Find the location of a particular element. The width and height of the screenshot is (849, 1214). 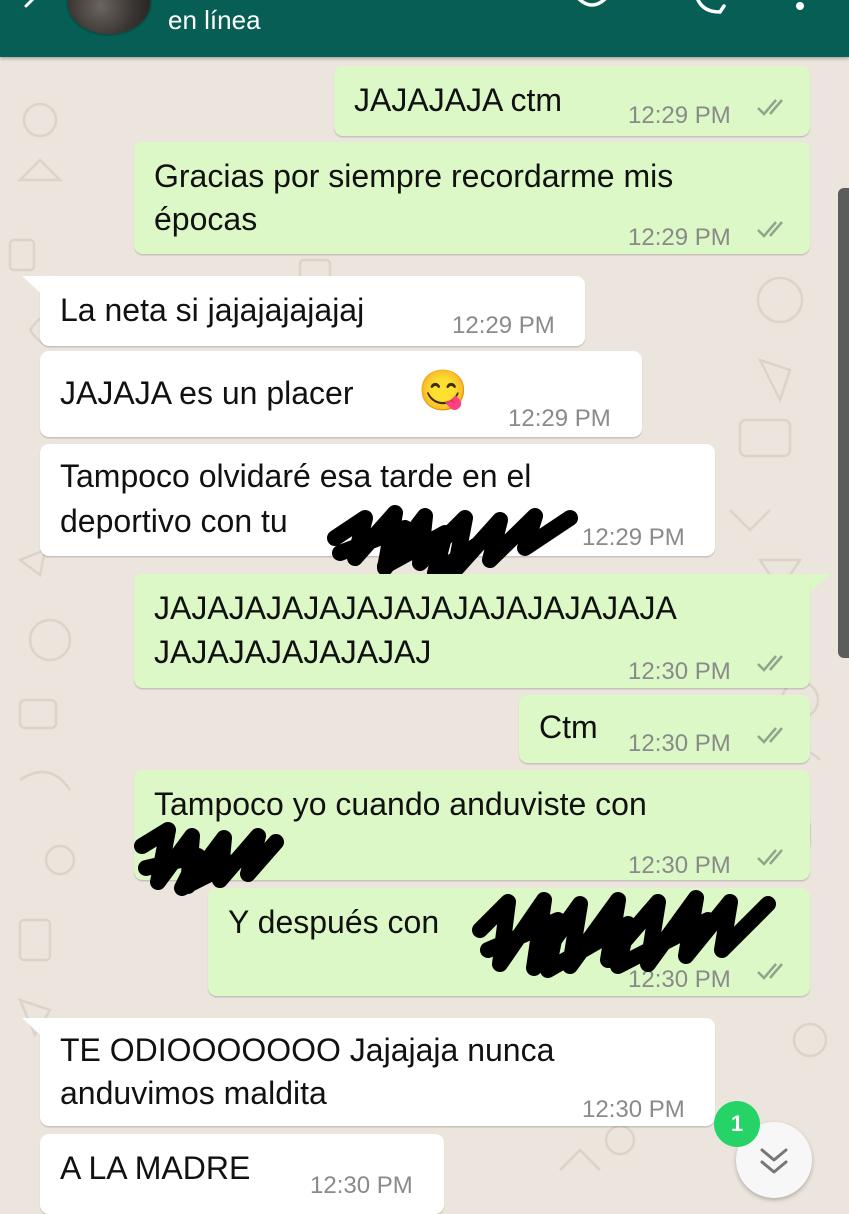

back-arrow-icon is located at coordinates (32, 10).